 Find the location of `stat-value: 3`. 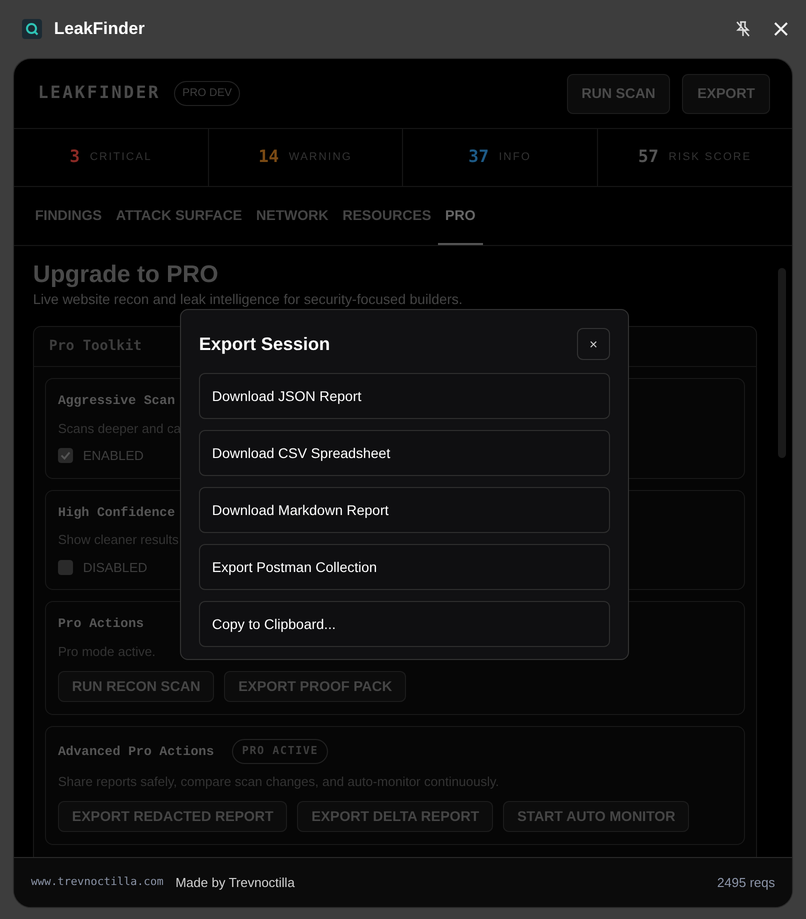

stat-value: 3 is located at coordinates (75, 157).